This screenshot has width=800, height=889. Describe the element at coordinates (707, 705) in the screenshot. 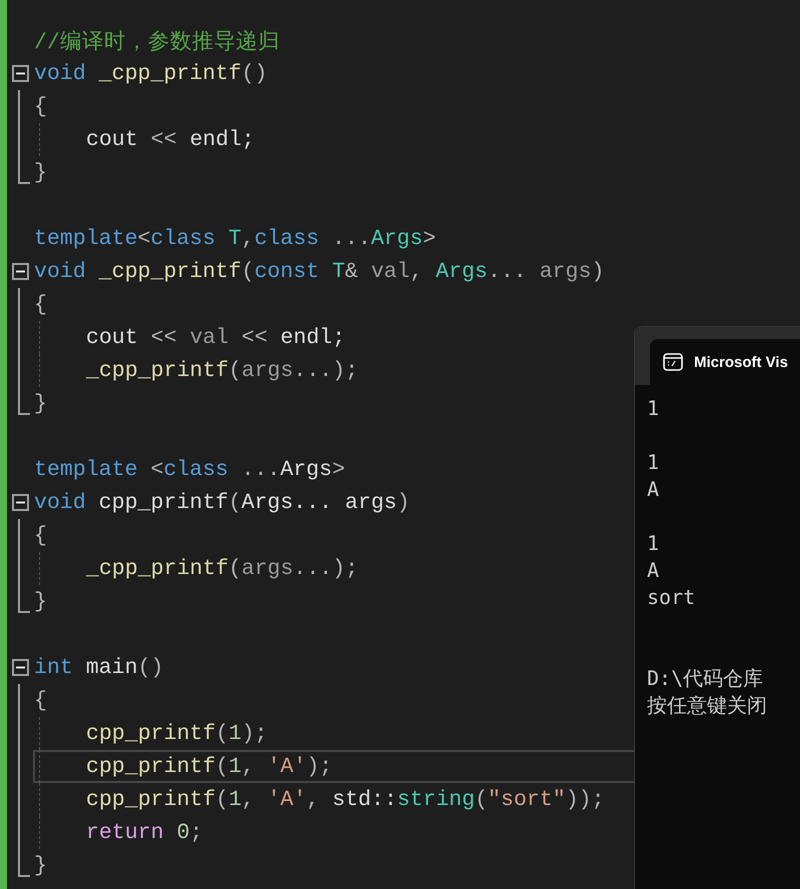

I see `console-output-line: 按任意键关闭` at that location.